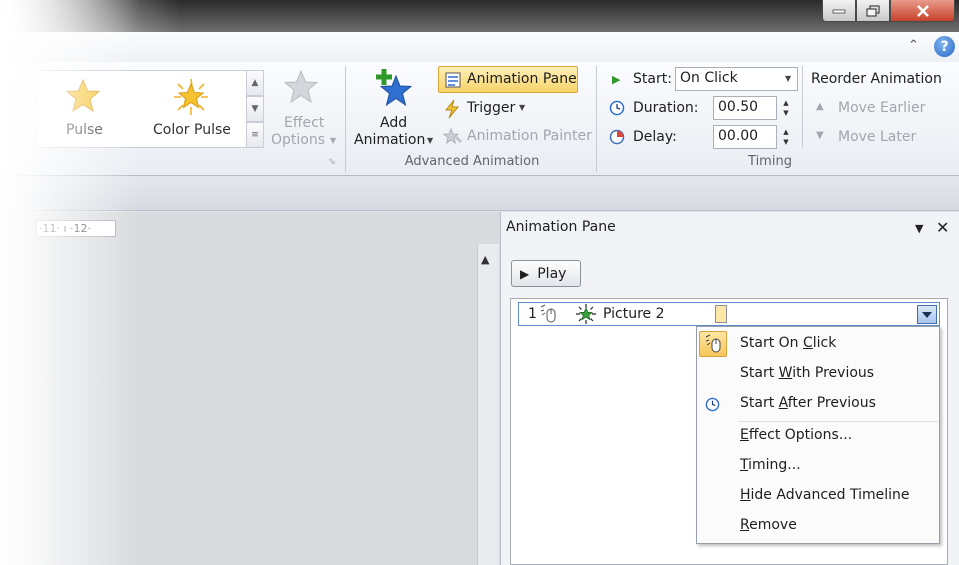 The image size is (959, 565). What do you see at coordinates (525, 273) in the screenshot?
I see `play-icon: ▶` at bounding box center [525, 273].